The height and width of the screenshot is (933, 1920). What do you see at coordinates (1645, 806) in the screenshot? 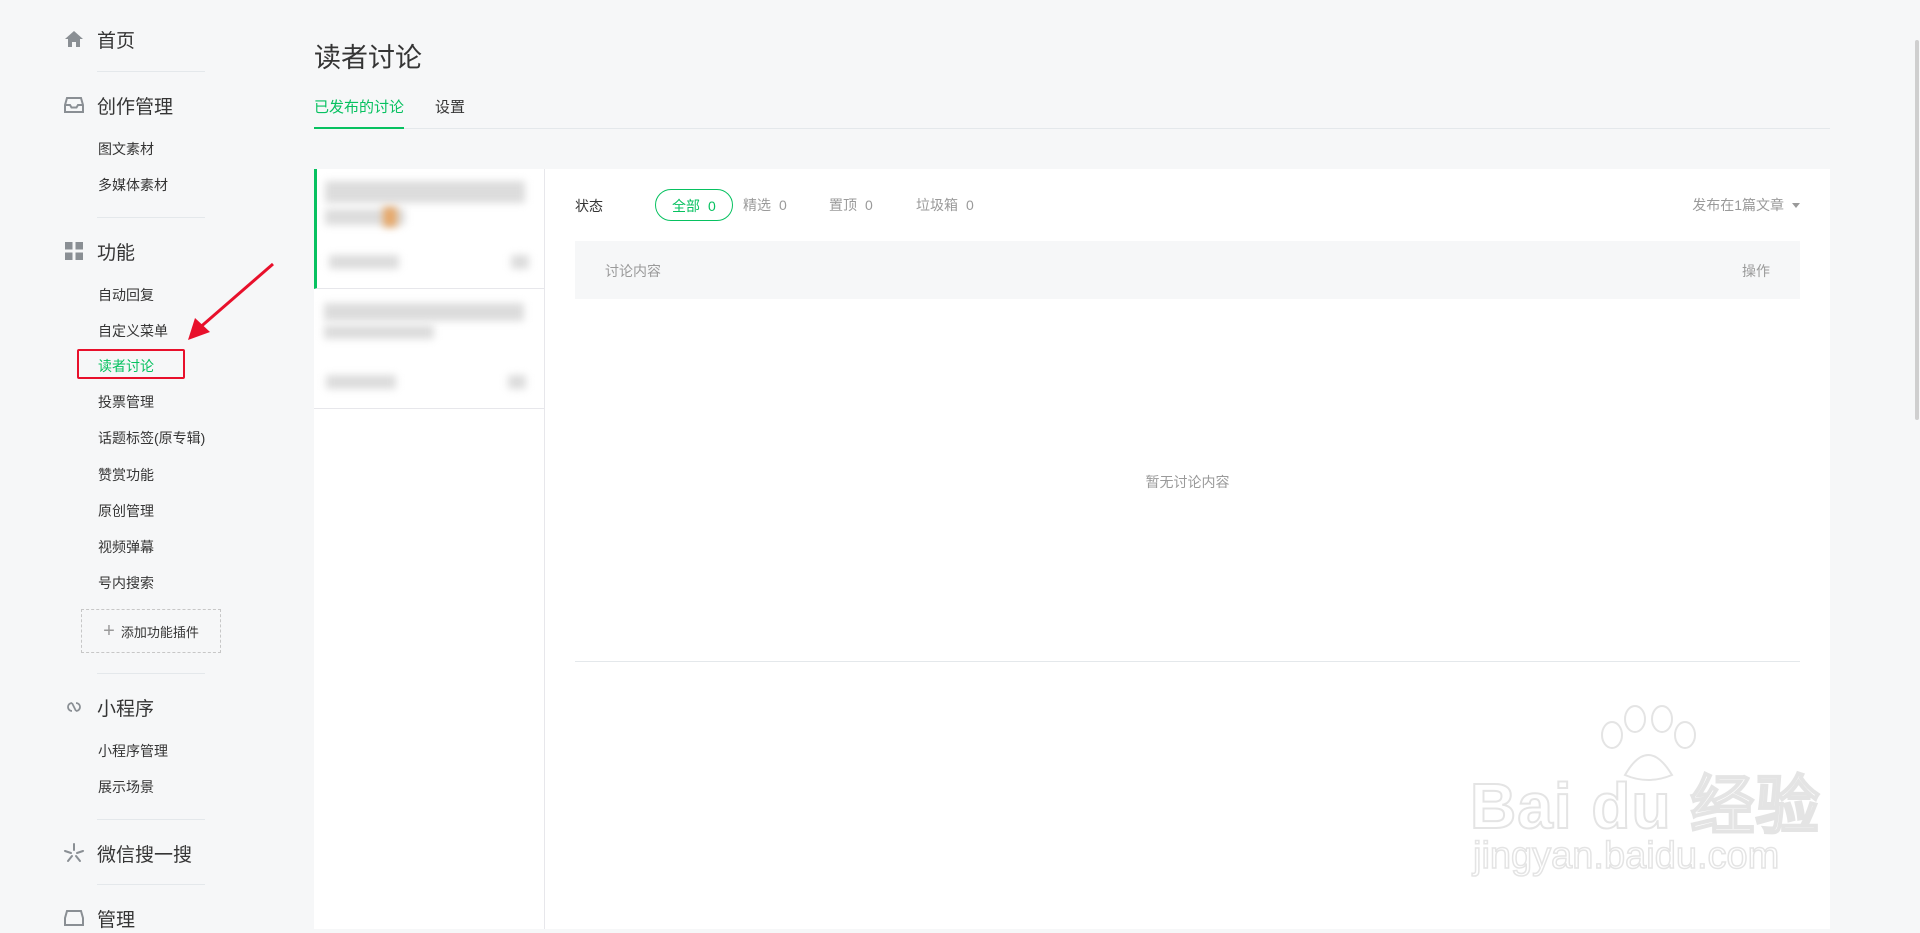
I see `watermark-brand: Bai du 经验` at bounding box center [1645, 806].